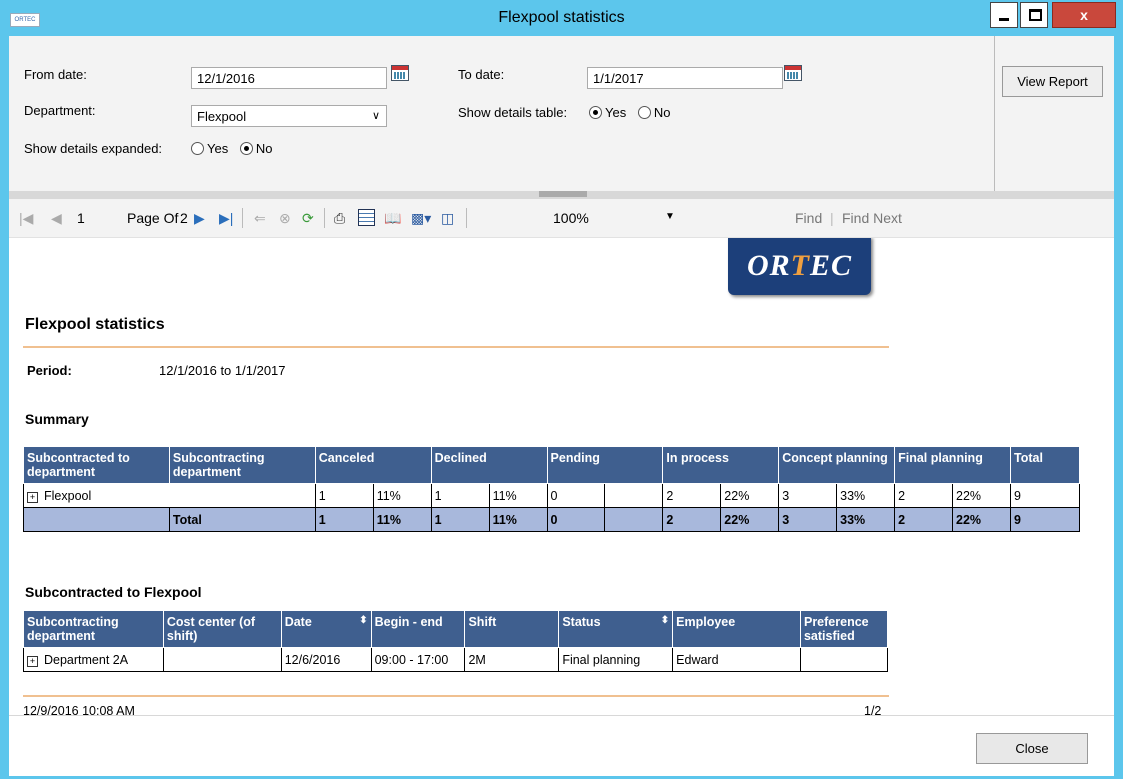 The width and height of the screenshot is (1123, 779). I want to click on table-cell: 9, so click(1045, 519).